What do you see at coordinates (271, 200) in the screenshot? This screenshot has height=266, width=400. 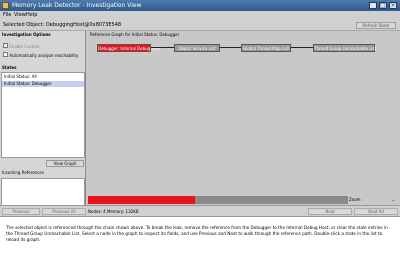 I see `progress-remaining-fill` at bounding box center [271, 200].